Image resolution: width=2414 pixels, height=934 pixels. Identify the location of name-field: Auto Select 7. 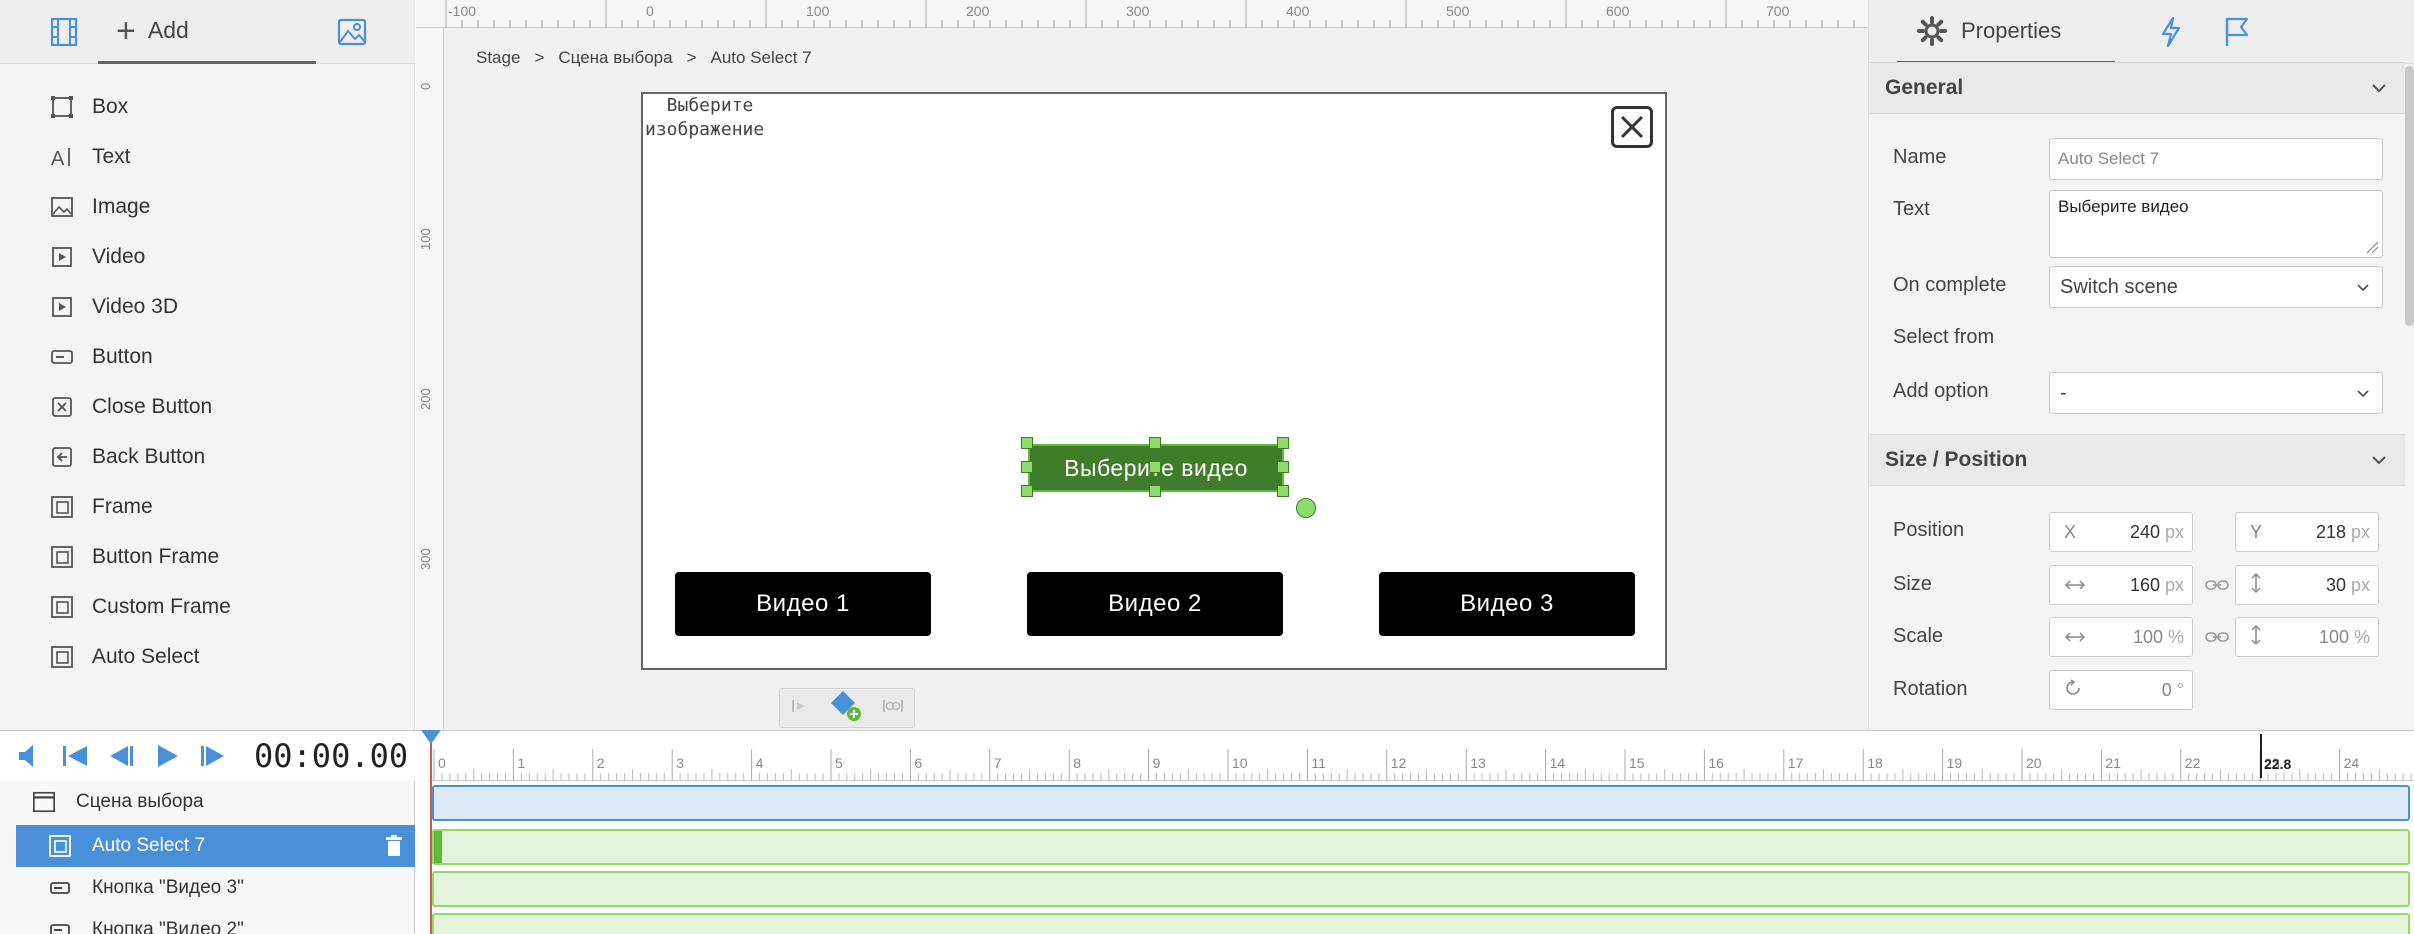
(2216, 159).